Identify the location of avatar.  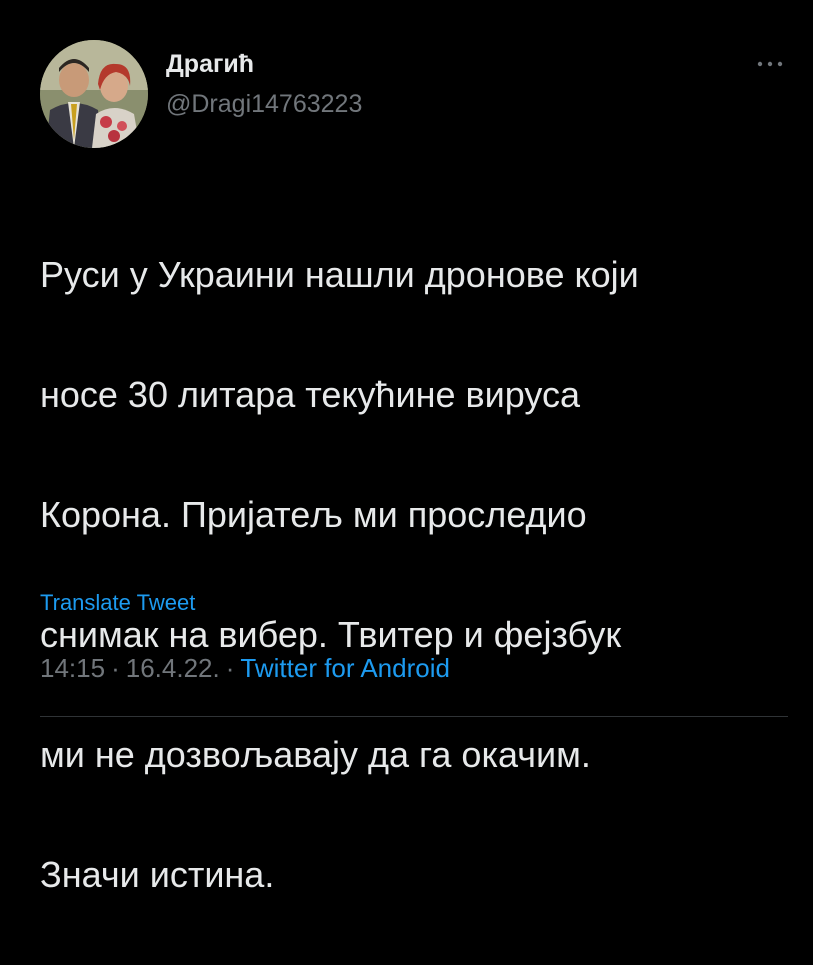
(94, 94).